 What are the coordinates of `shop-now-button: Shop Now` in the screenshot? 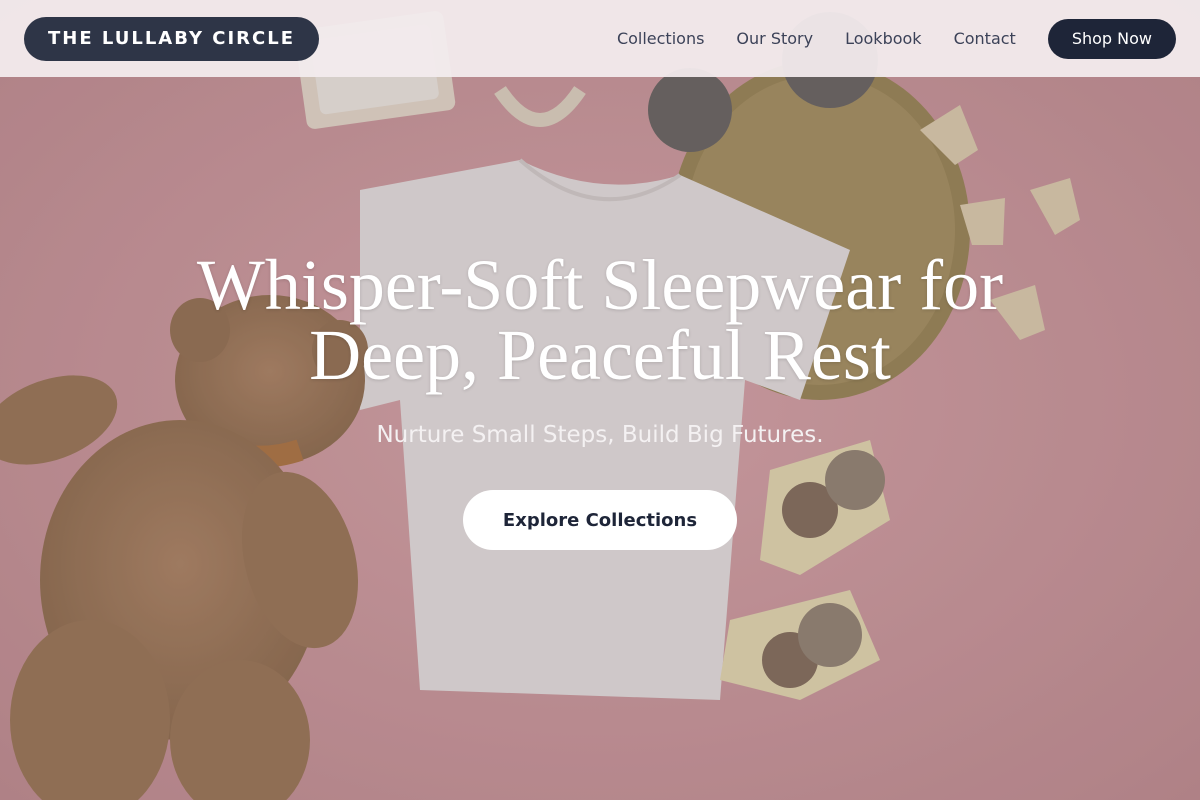 It's located at (1111, 38).